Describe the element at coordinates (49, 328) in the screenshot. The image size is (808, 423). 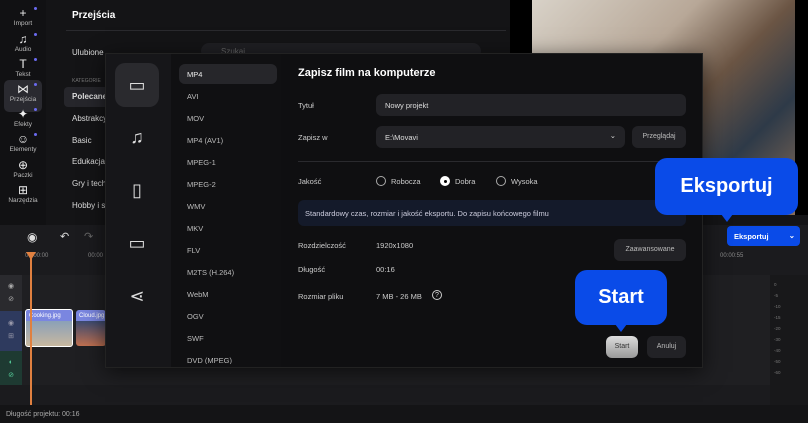
I see `clip-cooking: Cooking.jpg` at that location.